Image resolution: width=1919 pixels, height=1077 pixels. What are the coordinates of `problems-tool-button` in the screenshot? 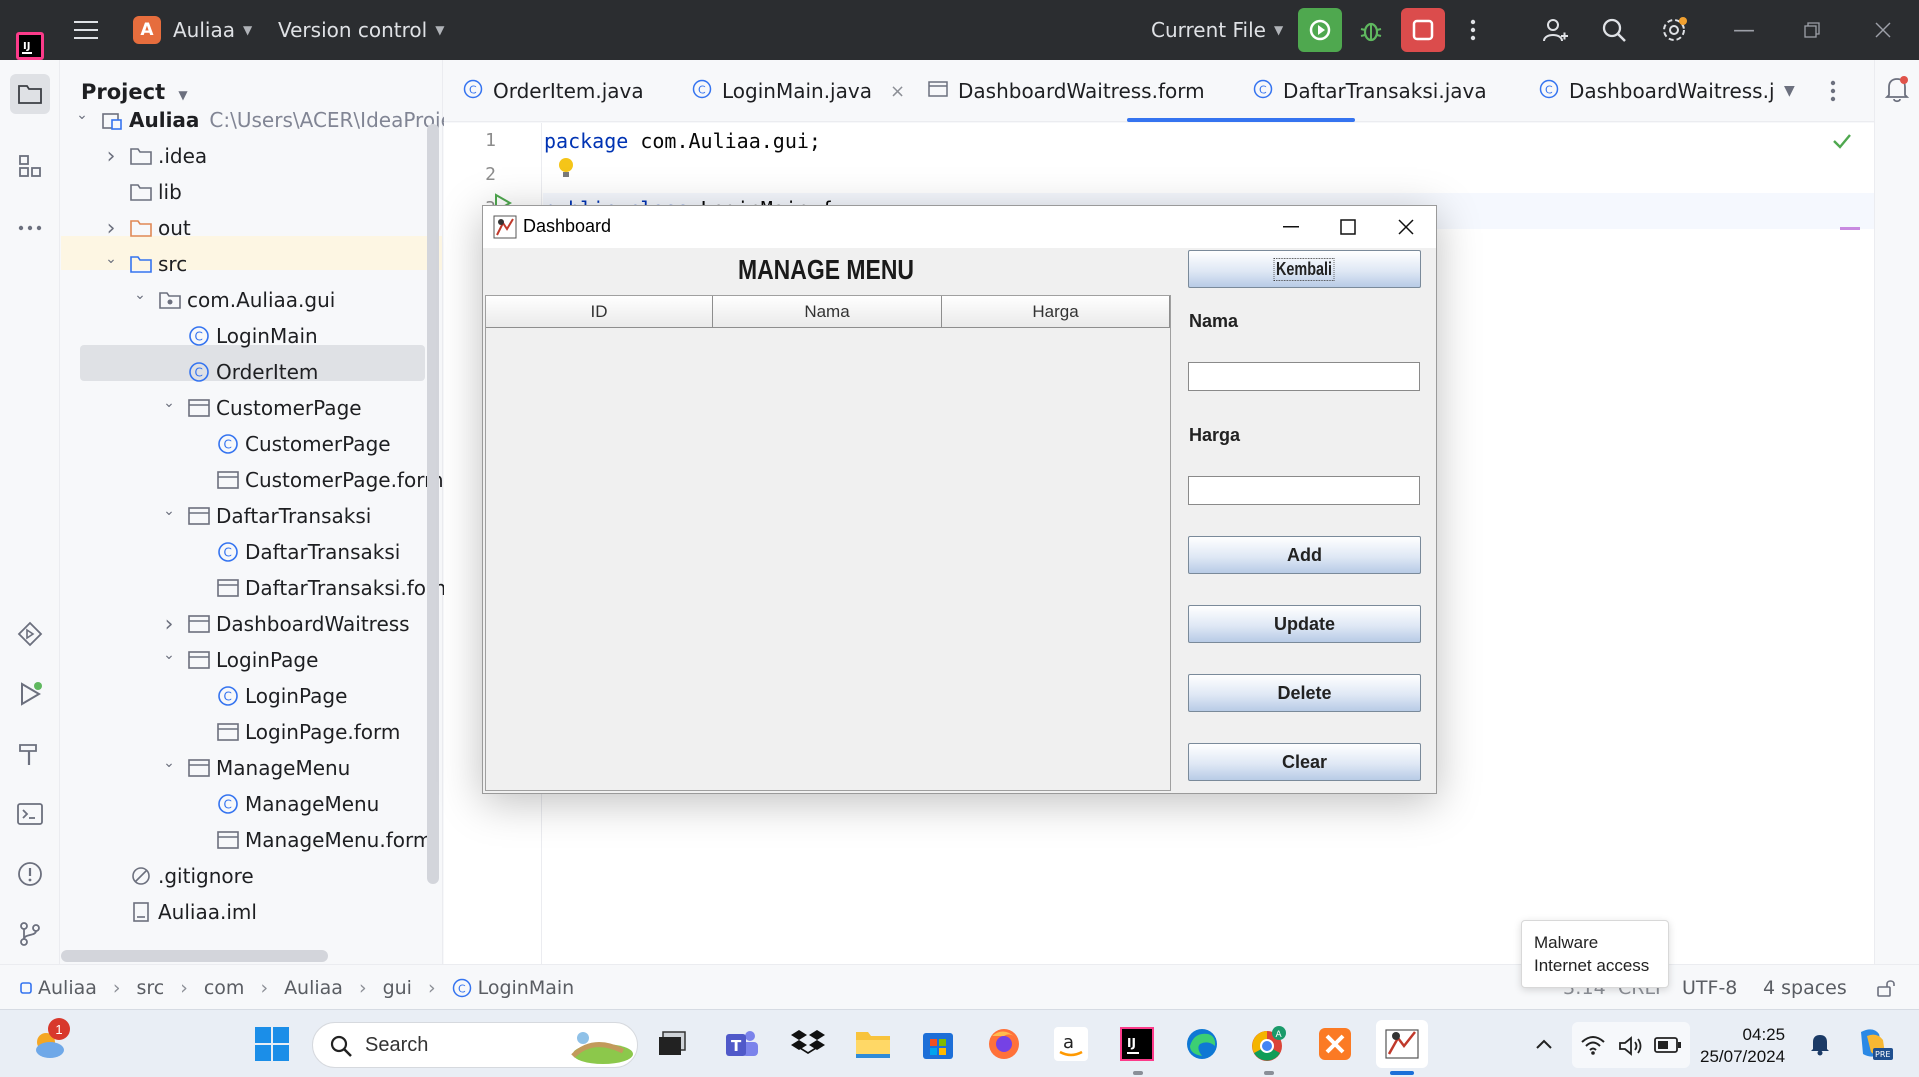 It's located at (30, 874).